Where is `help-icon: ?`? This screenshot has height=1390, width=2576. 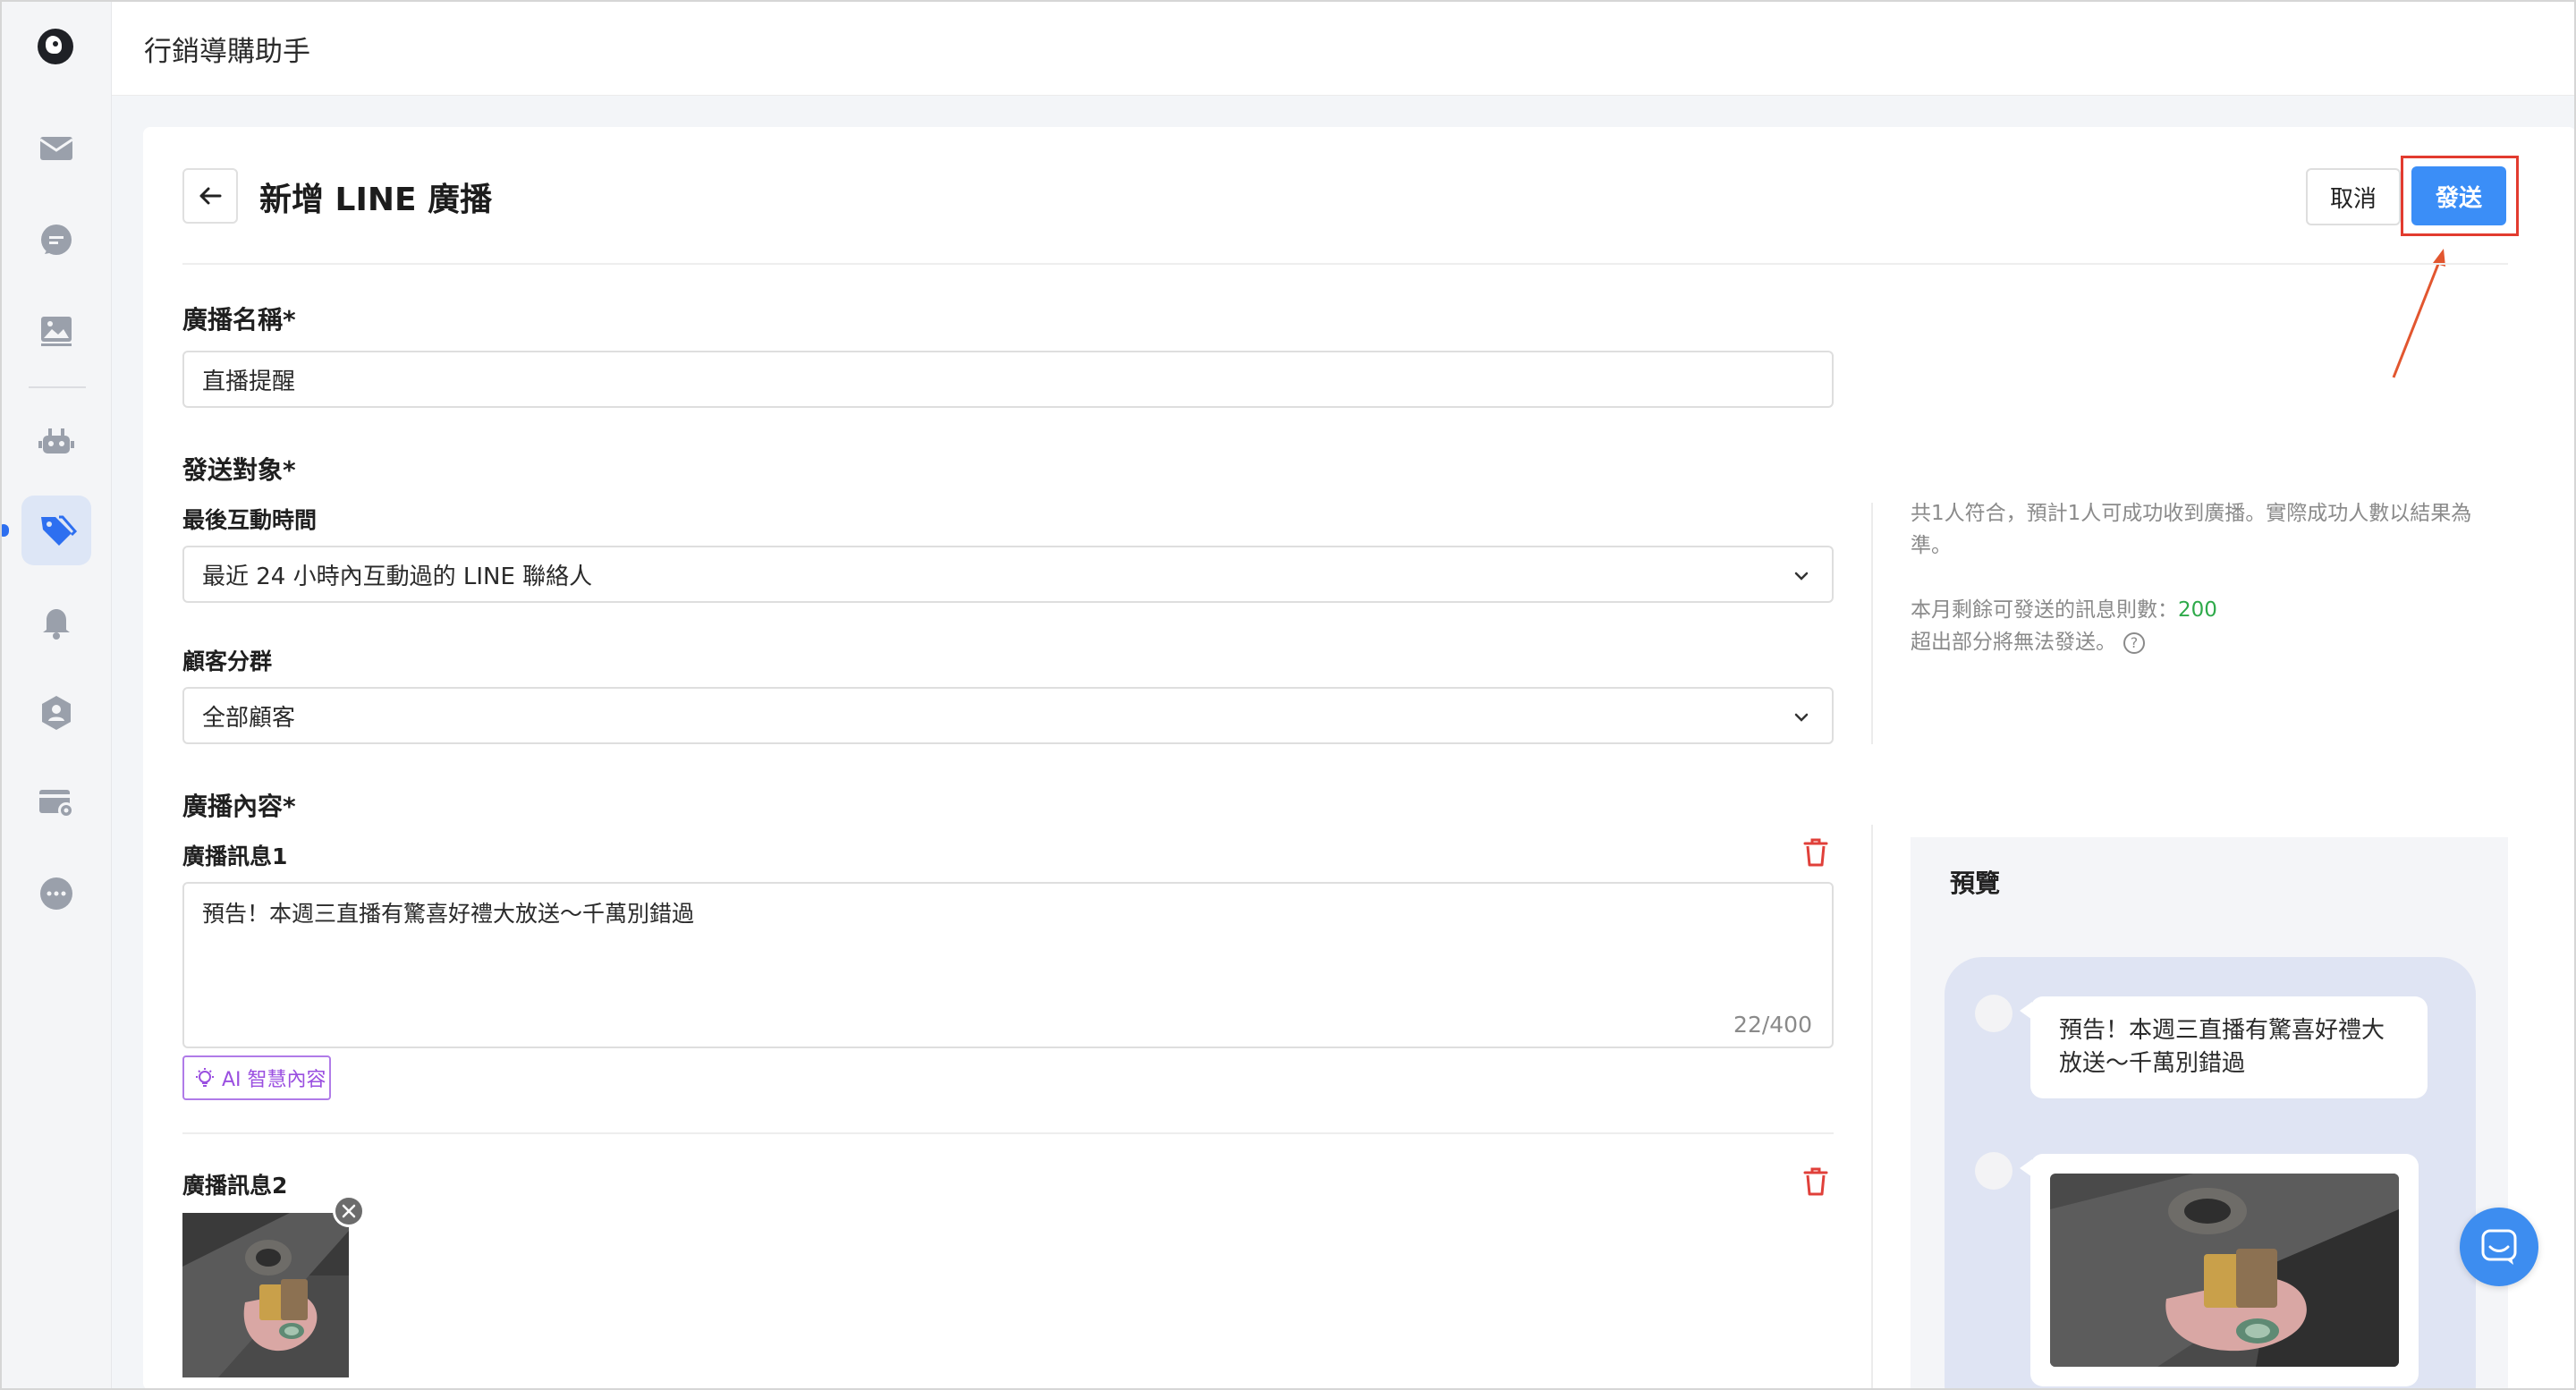 help-icon: ? is located at coordinates (2134, 642).